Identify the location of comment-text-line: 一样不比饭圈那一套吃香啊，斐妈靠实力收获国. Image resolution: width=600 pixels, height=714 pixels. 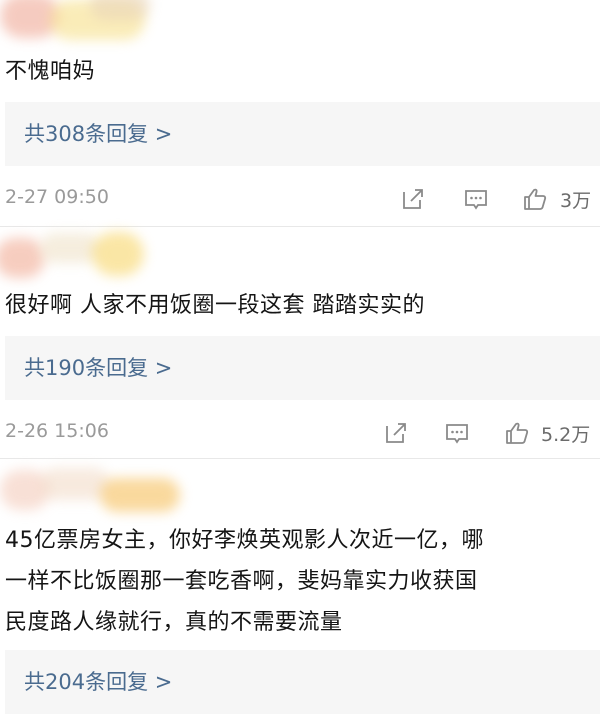
(241, 581).